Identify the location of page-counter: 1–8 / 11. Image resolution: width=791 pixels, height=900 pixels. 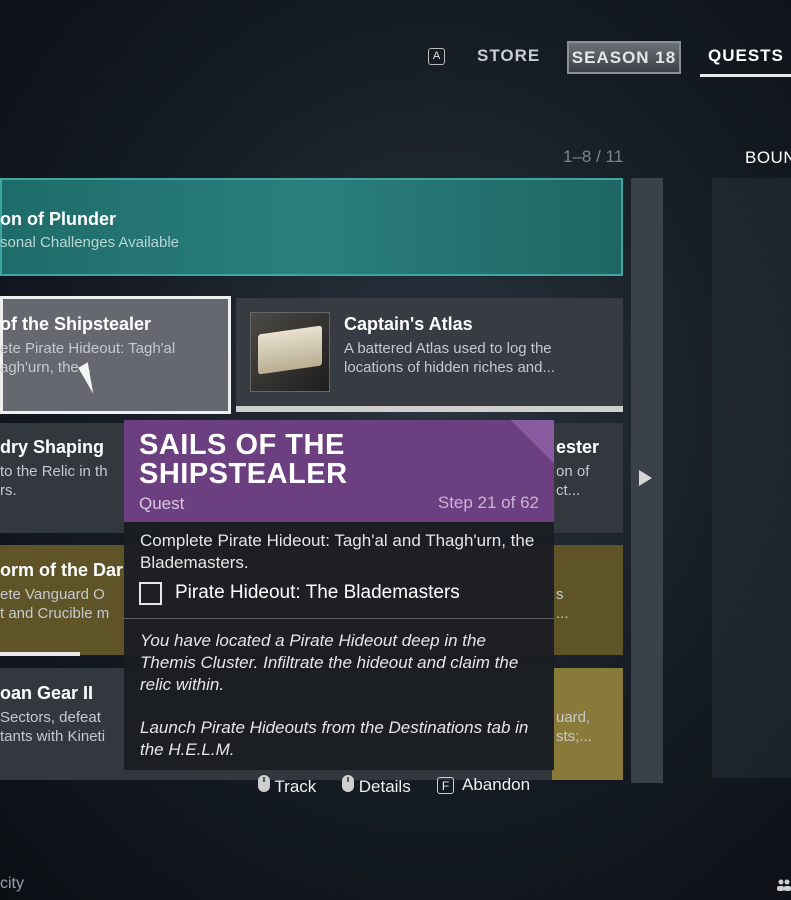
(593, 156).